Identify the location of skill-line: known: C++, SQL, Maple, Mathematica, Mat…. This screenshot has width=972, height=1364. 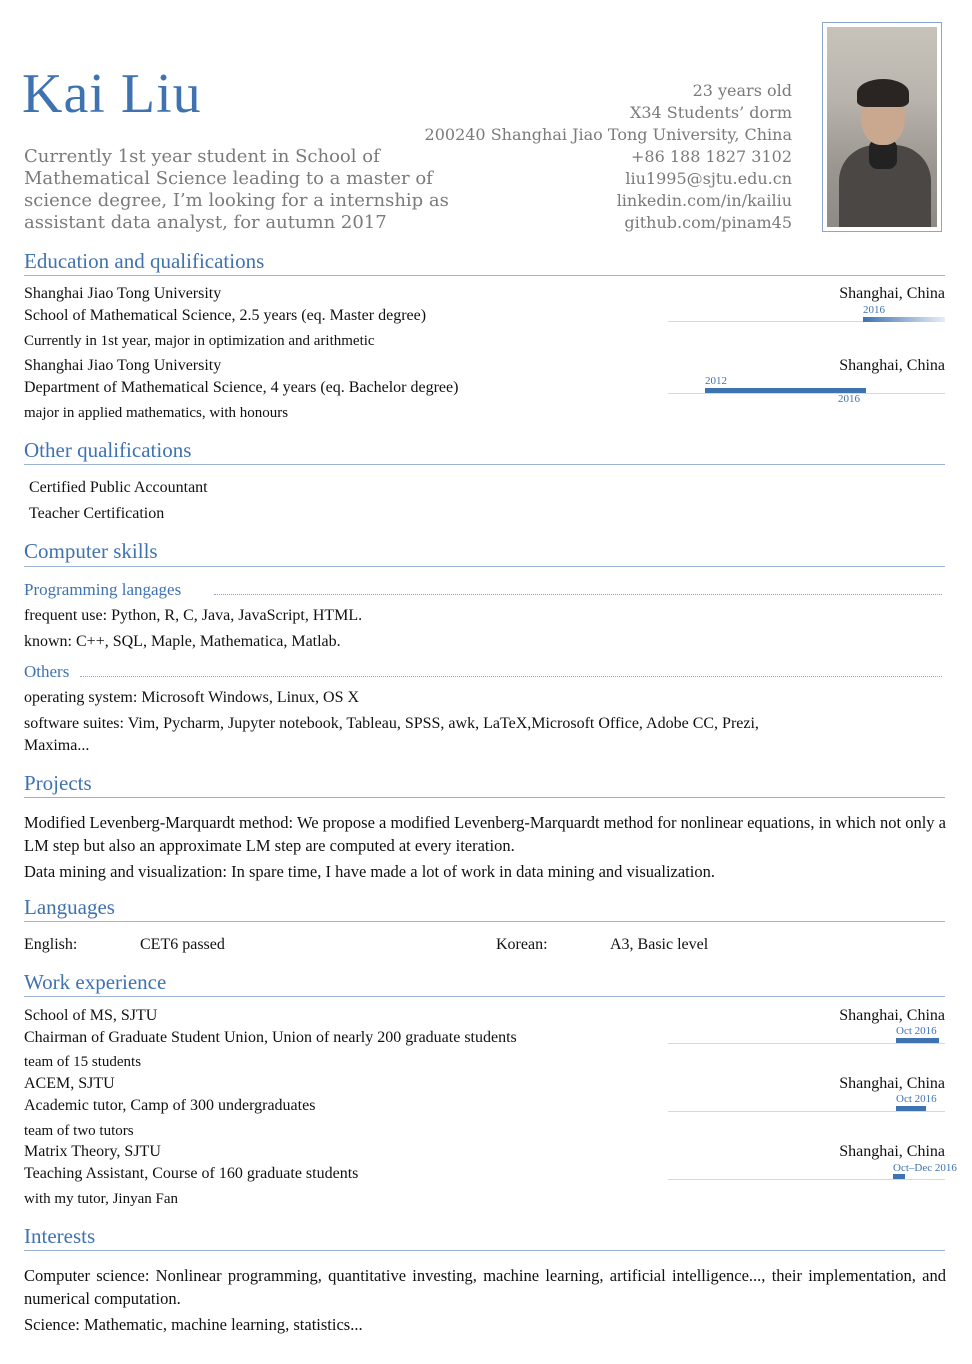
(182, 641).